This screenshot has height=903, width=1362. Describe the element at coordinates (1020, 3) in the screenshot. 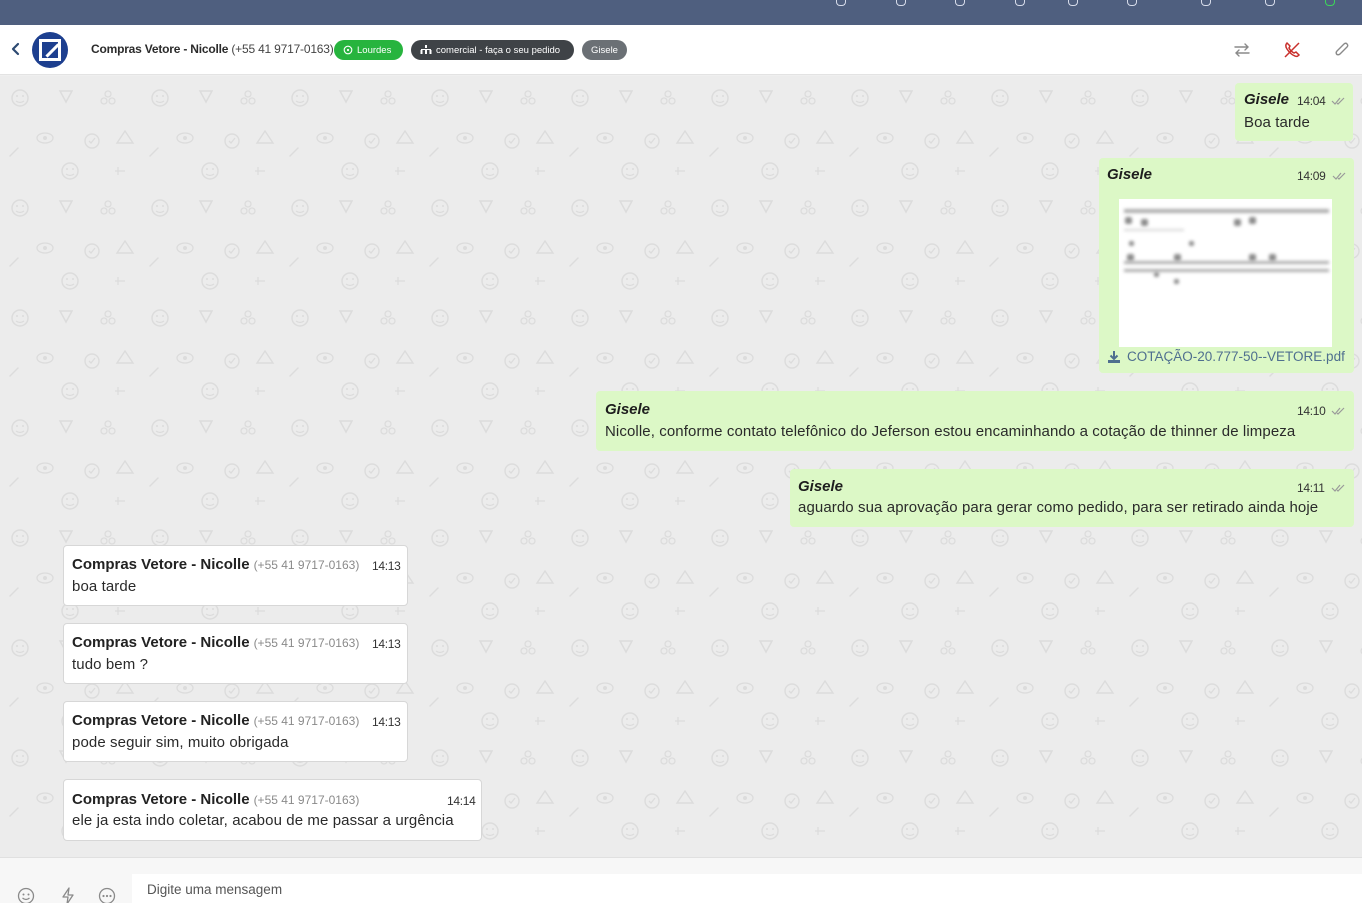

I see `clipboard-icon` at that location.